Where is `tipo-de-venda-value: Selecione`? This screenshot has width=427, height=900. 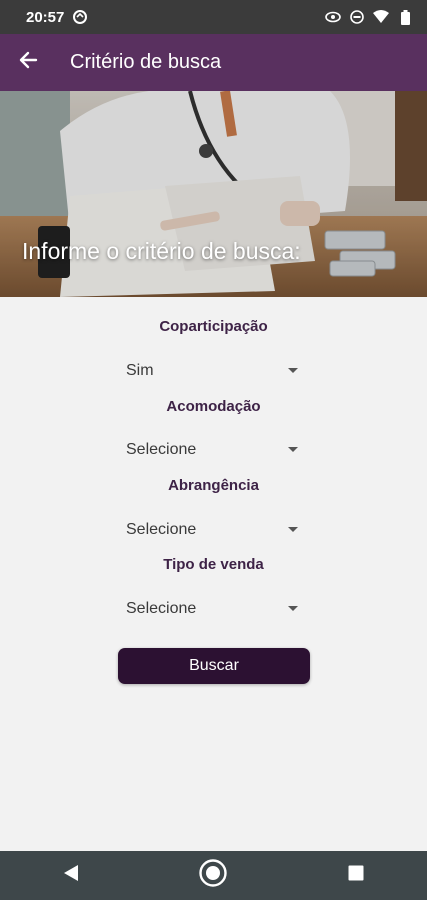 tipo-de-venda-value: Selecione is located at coordinates (161, 608).